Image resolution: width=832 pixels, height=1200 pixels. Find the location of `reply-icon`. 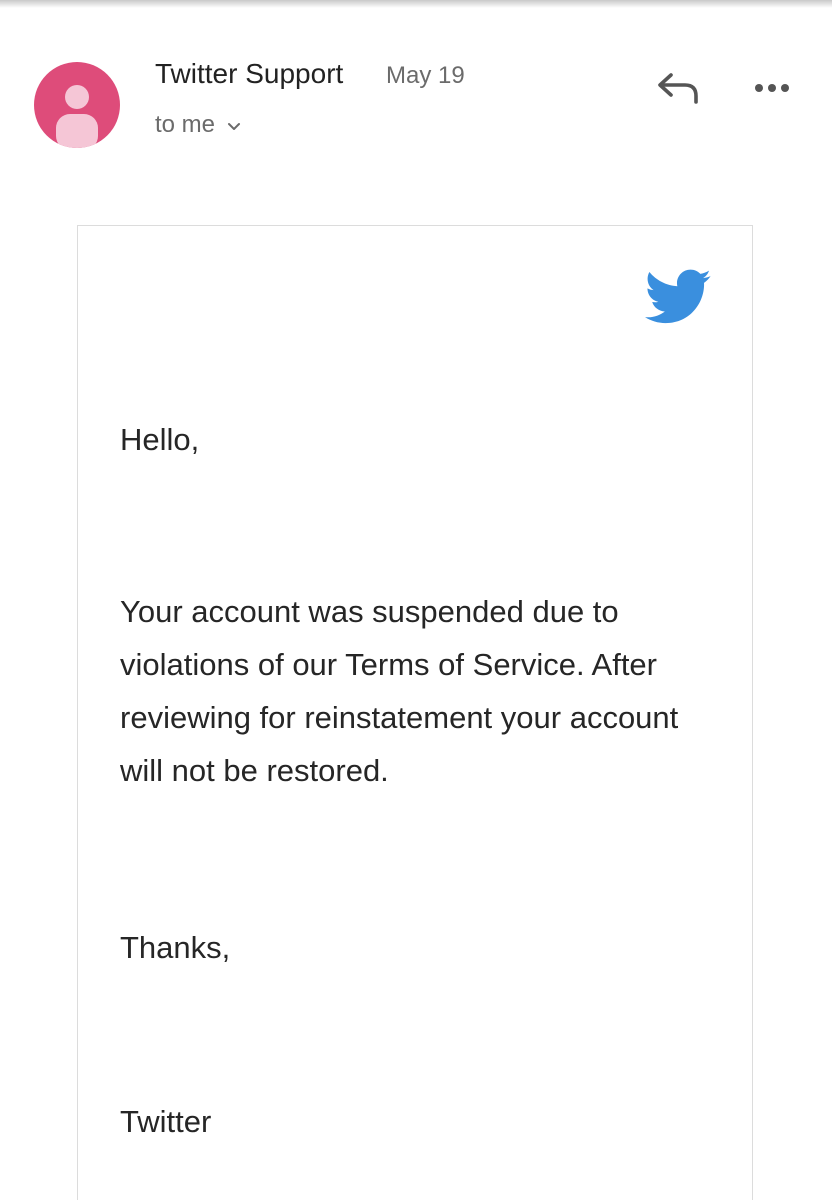

reply-icon is located at coordinates (678, 88).